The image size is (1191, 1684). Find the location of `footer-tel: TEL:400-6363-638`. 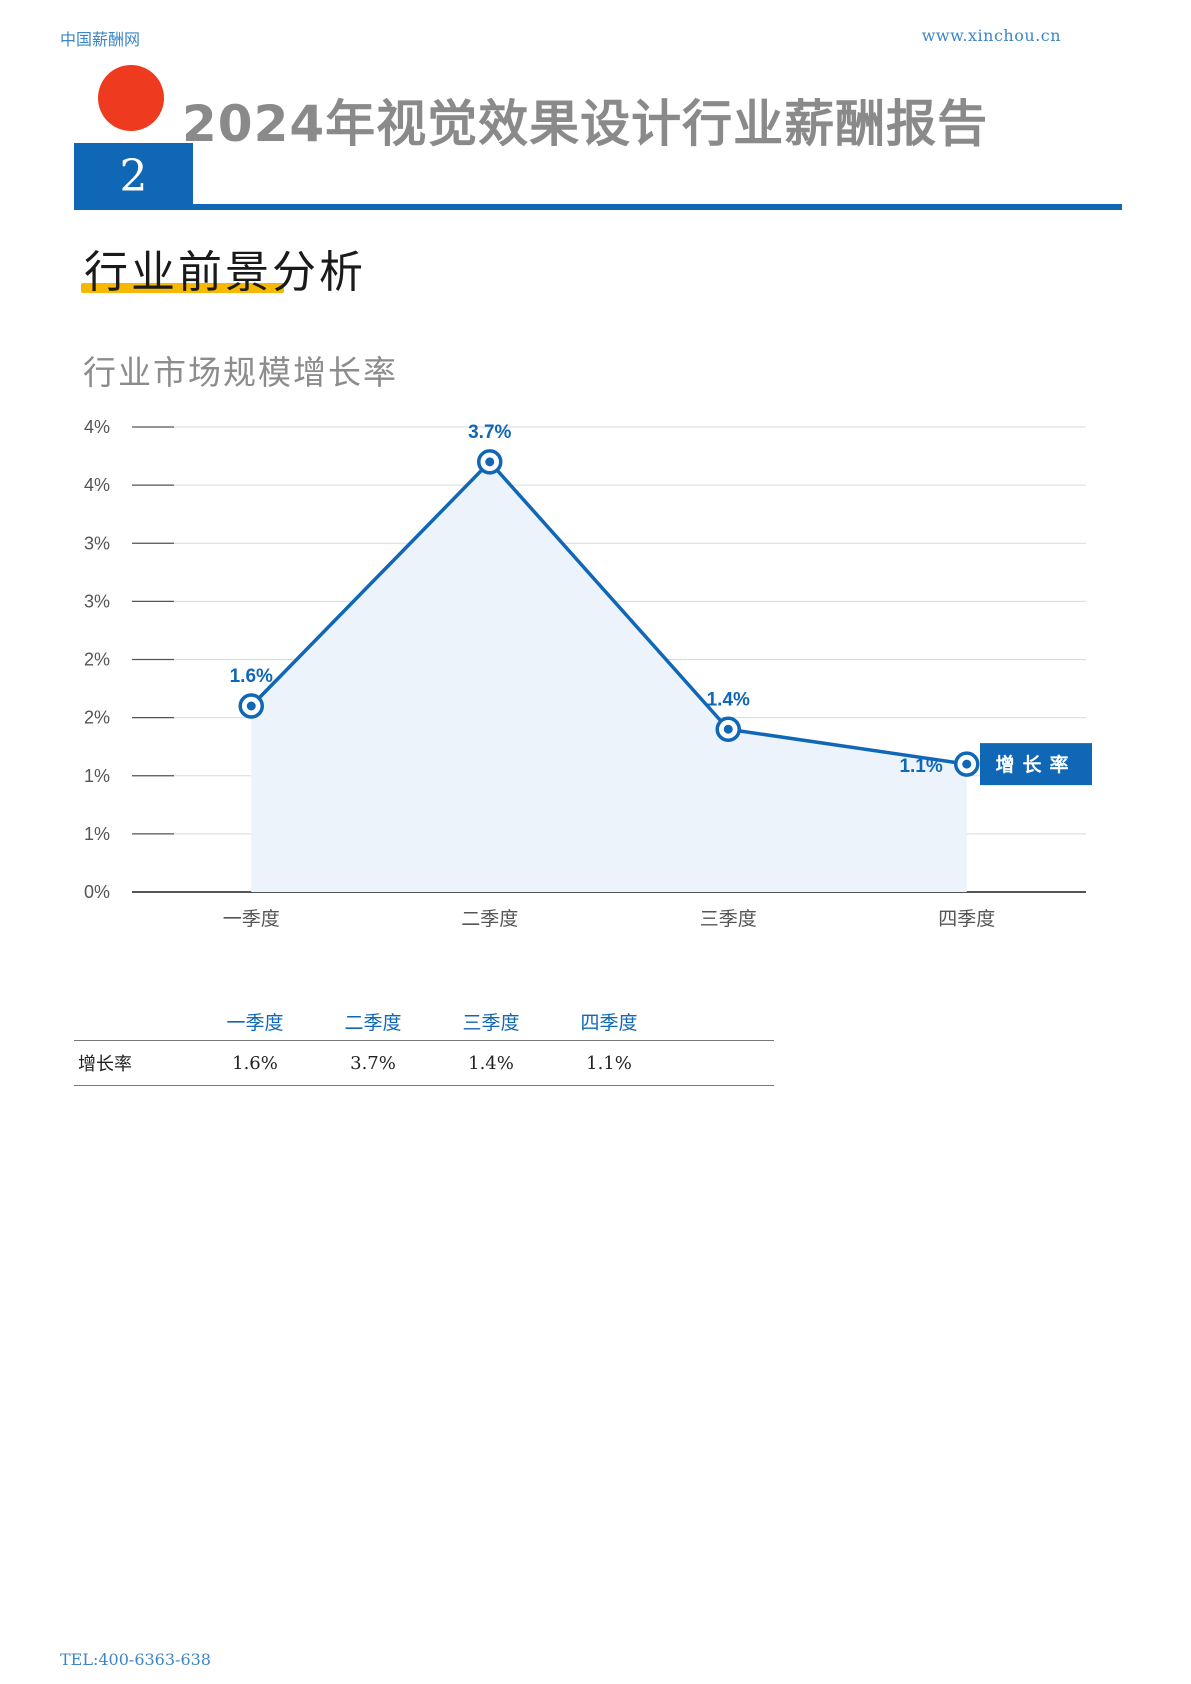

footer-tel: TEL:400-6363-638 is located at coordinates (135, 1659).